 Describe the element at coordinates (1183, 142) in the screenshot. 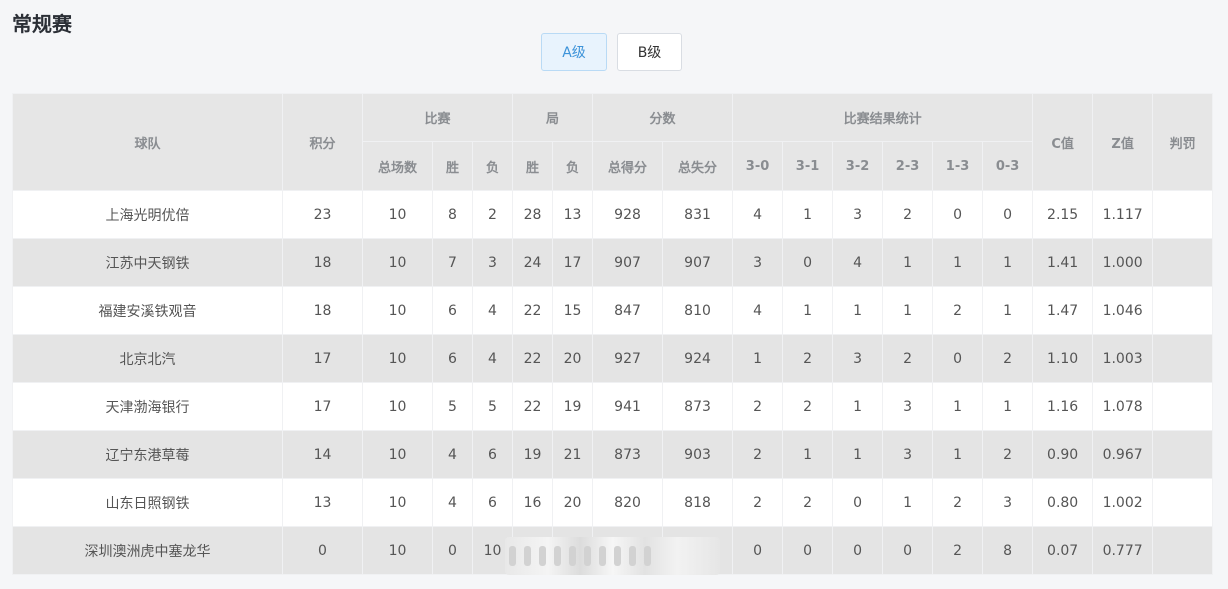

I see `header-penalty: 判罚` at that location.